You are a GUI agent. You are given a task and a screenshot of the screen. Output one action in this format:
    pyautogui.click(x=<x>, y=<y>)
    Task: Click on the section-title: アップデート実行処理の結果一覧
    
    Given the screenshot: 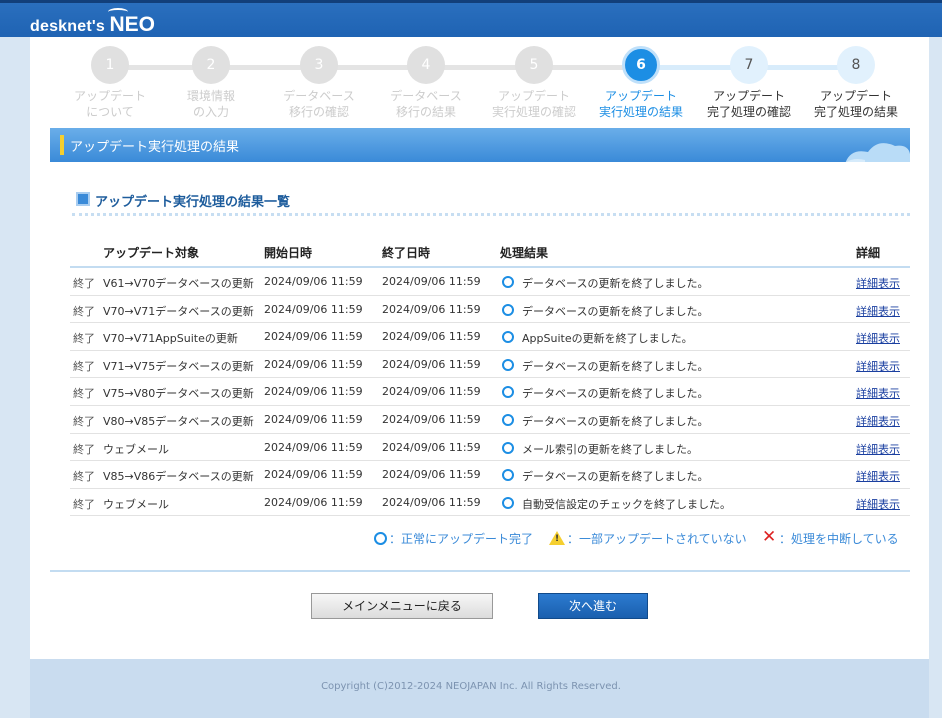 What is the action you would take?
    pyautogui.click(x=193, y=202)
    